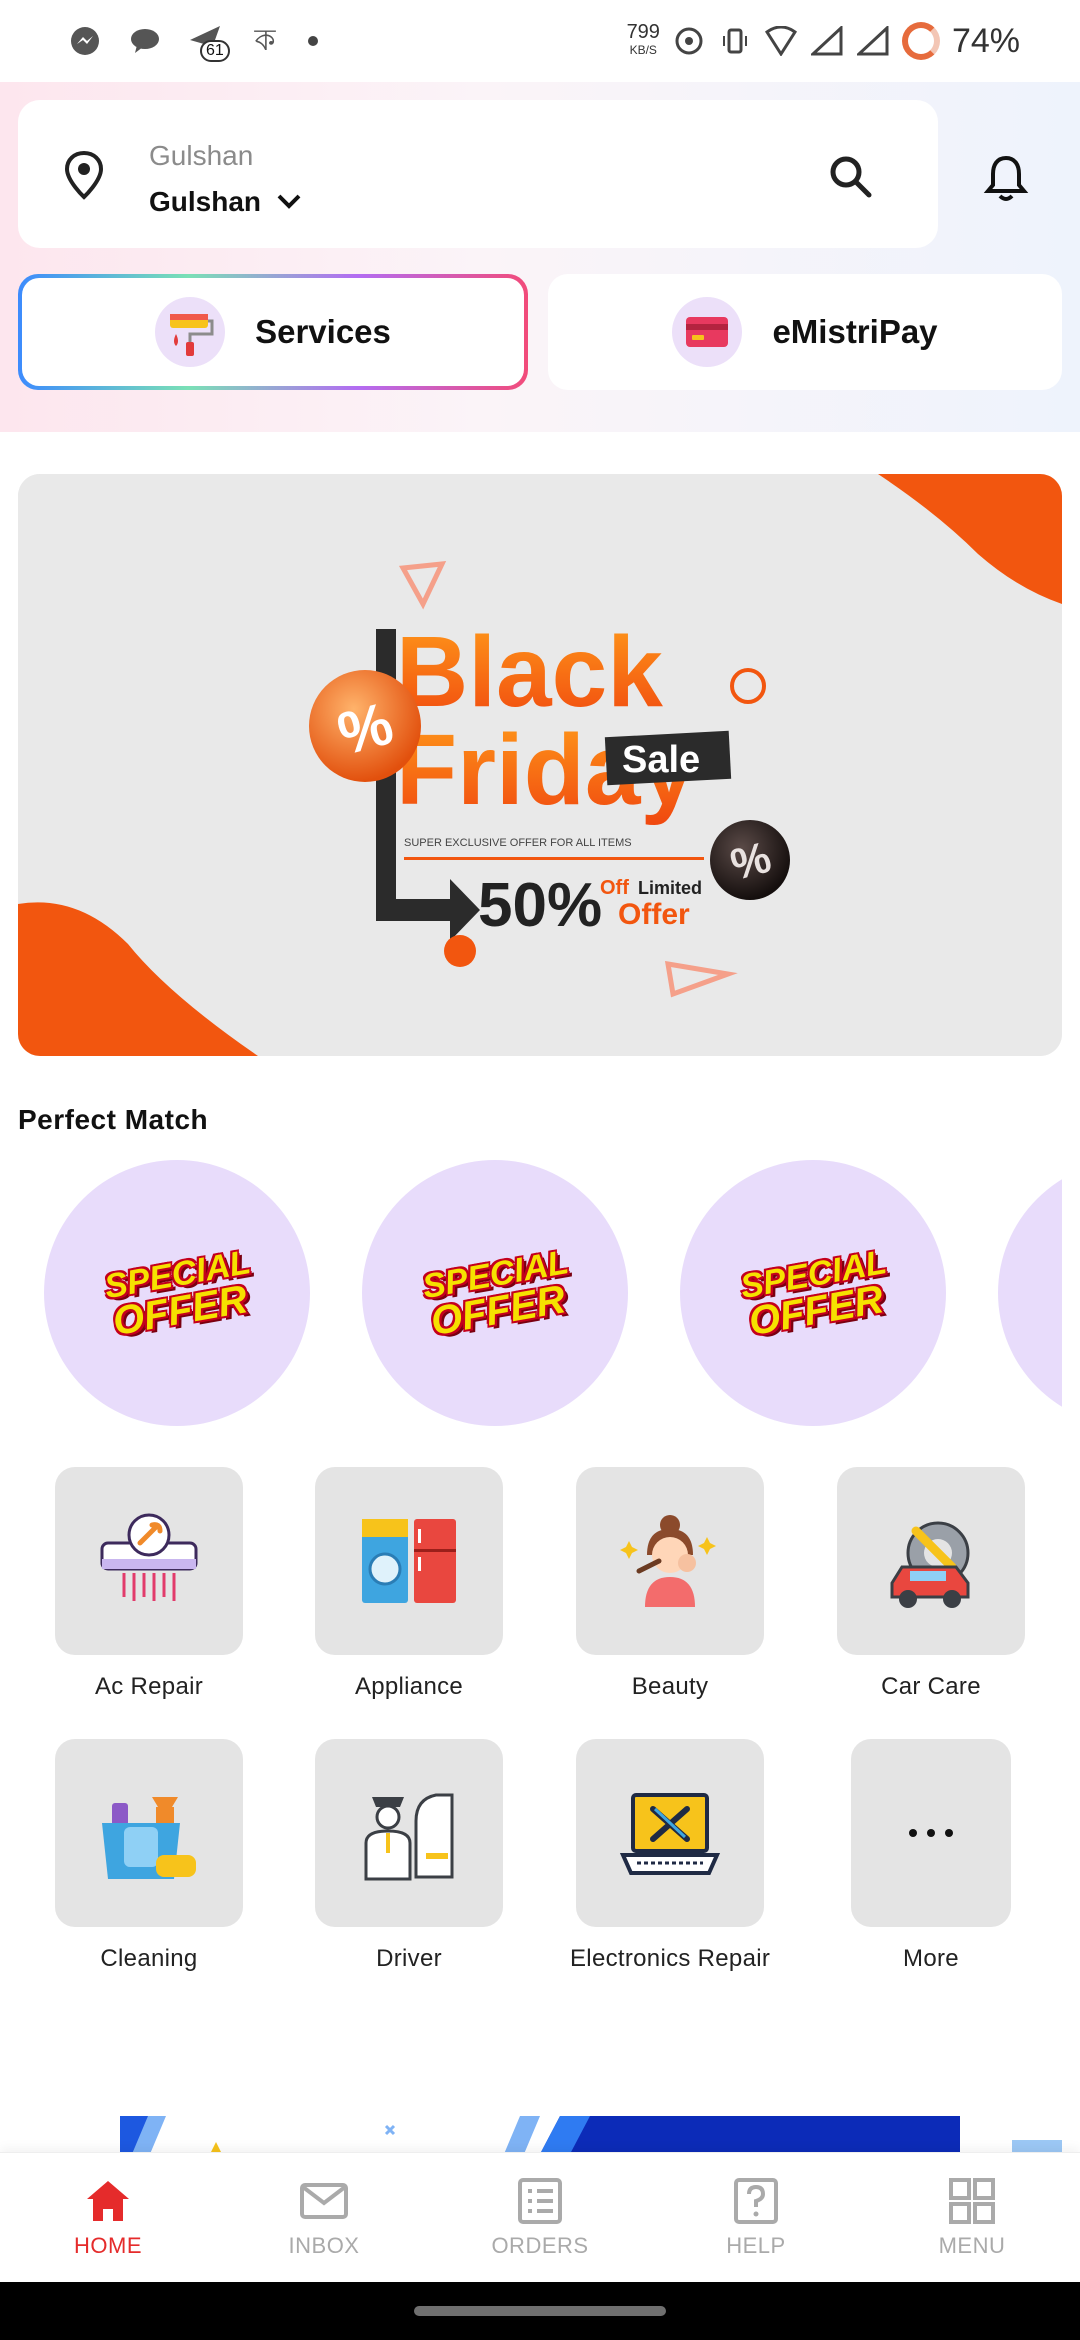 The height and width of the screenshot is (2340, 1080). What do you see at coordinates (324, 2200) in the screenshot?
I see `mail-icon` at bounding box center [324, 2200].